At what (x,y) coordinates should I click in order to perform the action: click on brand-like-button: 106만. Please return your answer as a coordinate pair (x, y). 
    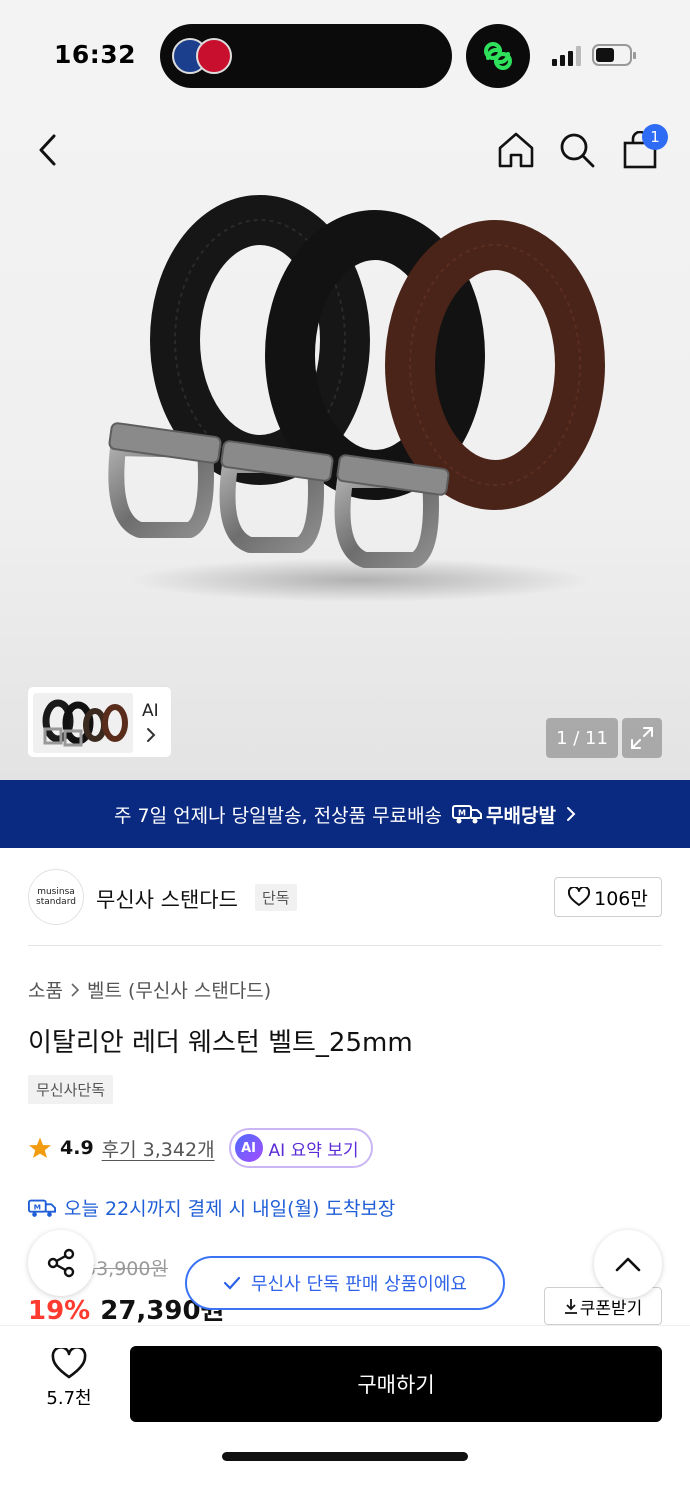
    Looking at the image, I should click on (608, 897).